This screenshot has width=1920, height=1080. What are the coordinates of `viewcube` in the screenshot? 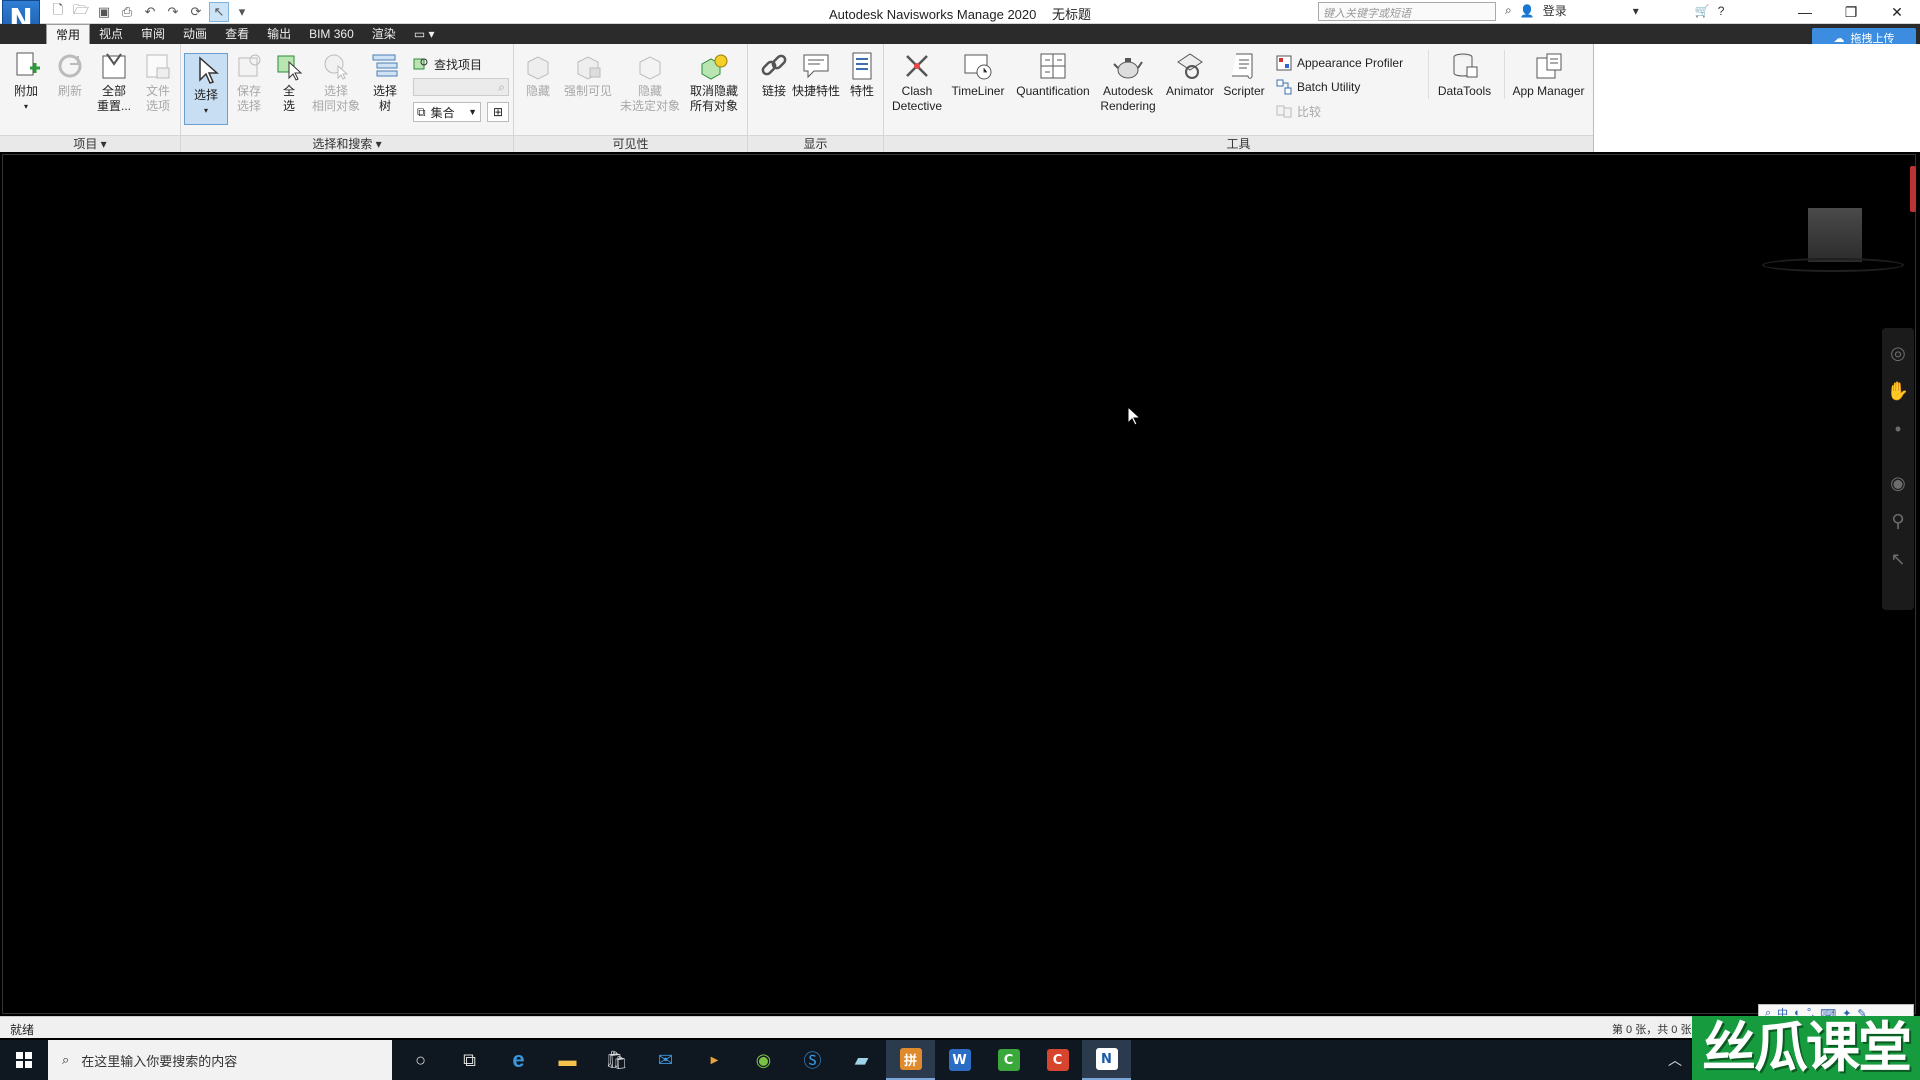 It's located at (1835, 235).